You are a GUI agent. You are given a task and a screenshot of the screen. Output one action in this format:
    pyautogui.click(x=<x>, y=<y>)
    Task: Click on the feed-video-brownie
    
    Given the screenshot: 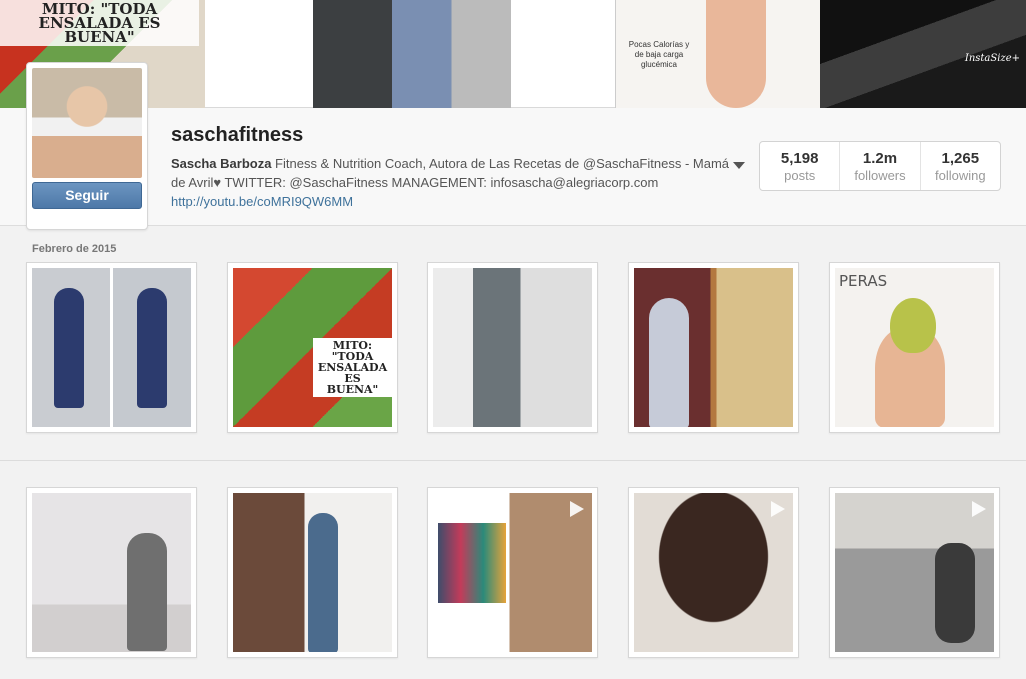 What is the action you would take?
    pyautogui.click(x=713, y=572)
    